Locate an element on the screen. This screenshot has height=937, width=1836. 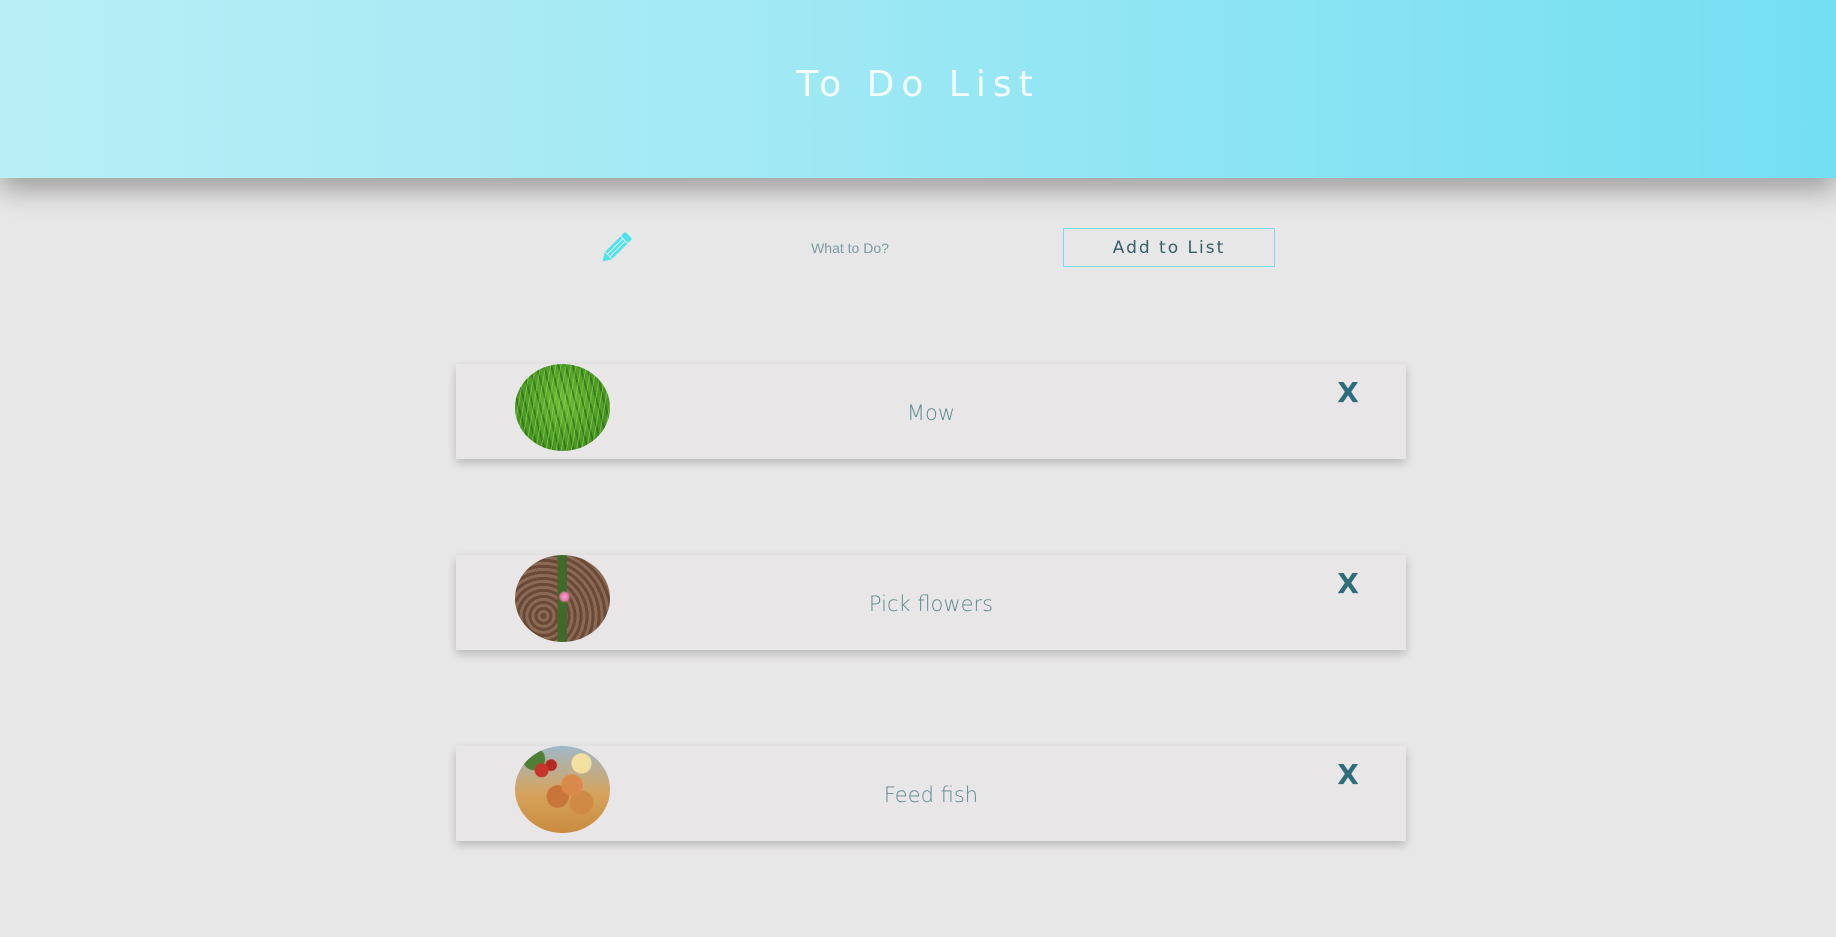
list-item: Feed fish X is located at coordinates (931, 793).